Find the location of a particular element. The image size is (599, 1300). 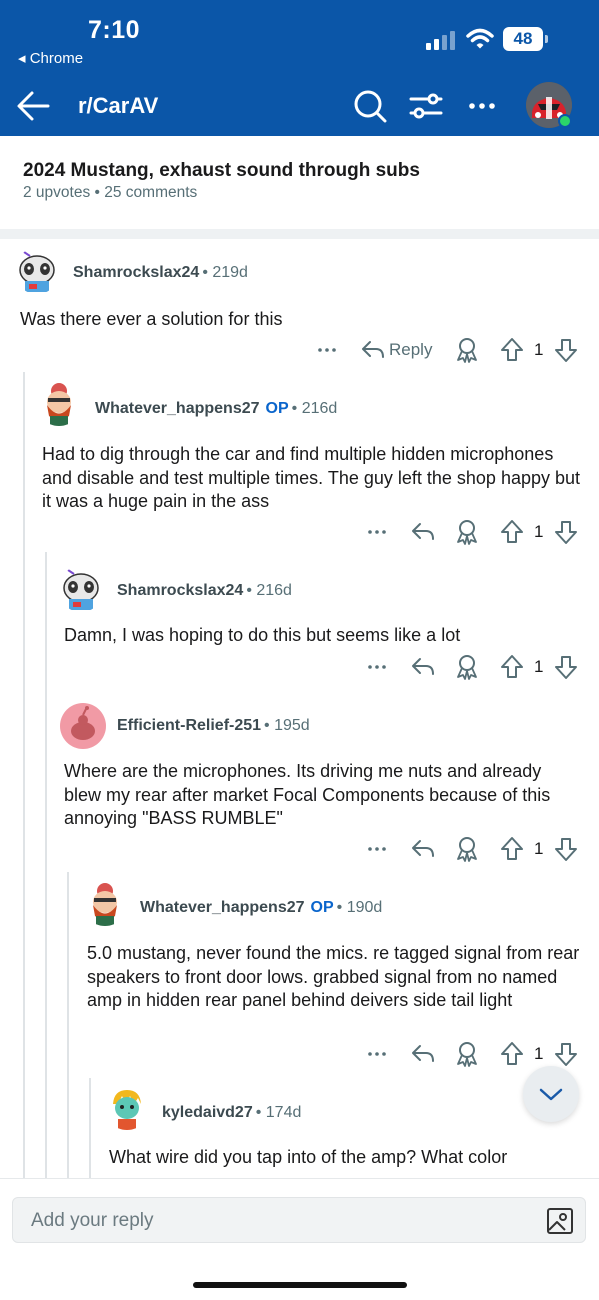

reply-label: Reply is located at coordinates (411, 349).